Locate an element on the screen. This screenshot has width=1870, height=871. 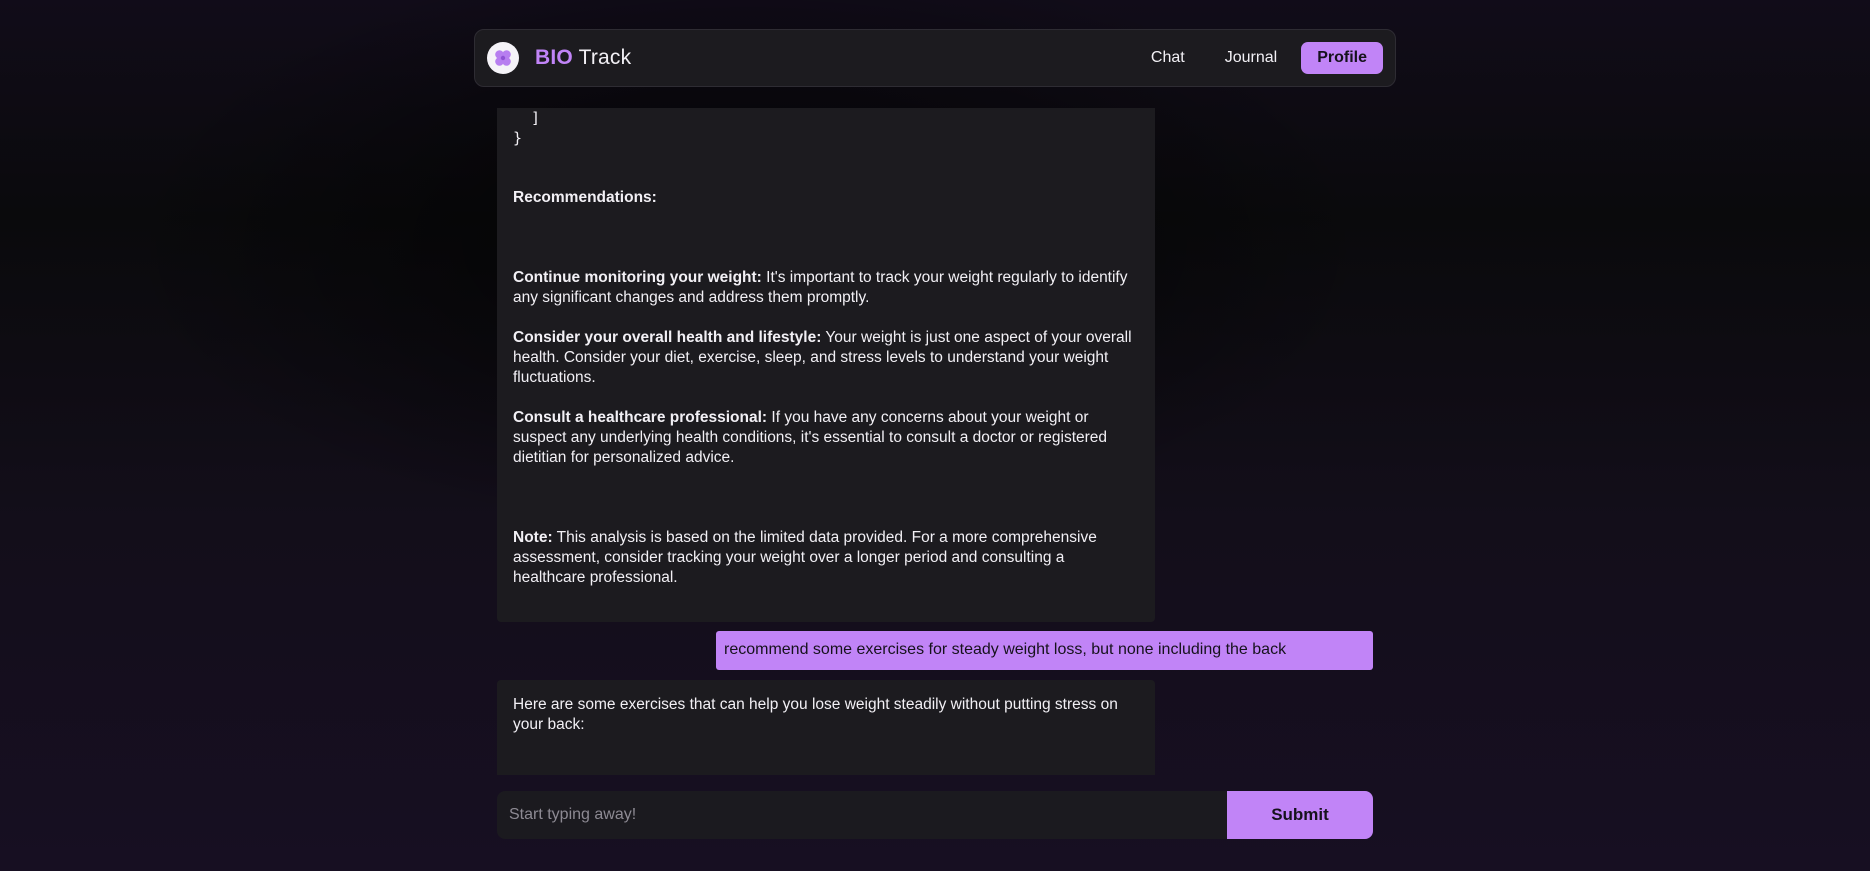
nav-links: Chat Journal Profile is located at coordinates (1259, 58).